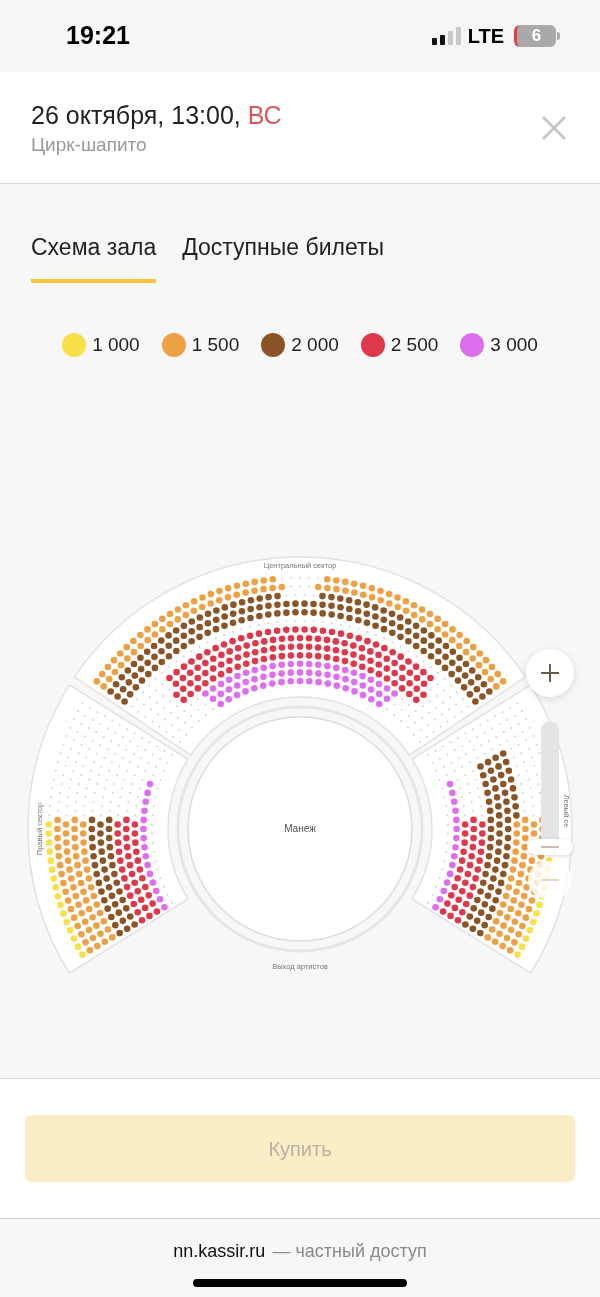 The width and height of the screenshot is (600, 1297). Describe the element at coordinates (514, 344) in the screenshot. I see `price-label: 3 000` at that location.